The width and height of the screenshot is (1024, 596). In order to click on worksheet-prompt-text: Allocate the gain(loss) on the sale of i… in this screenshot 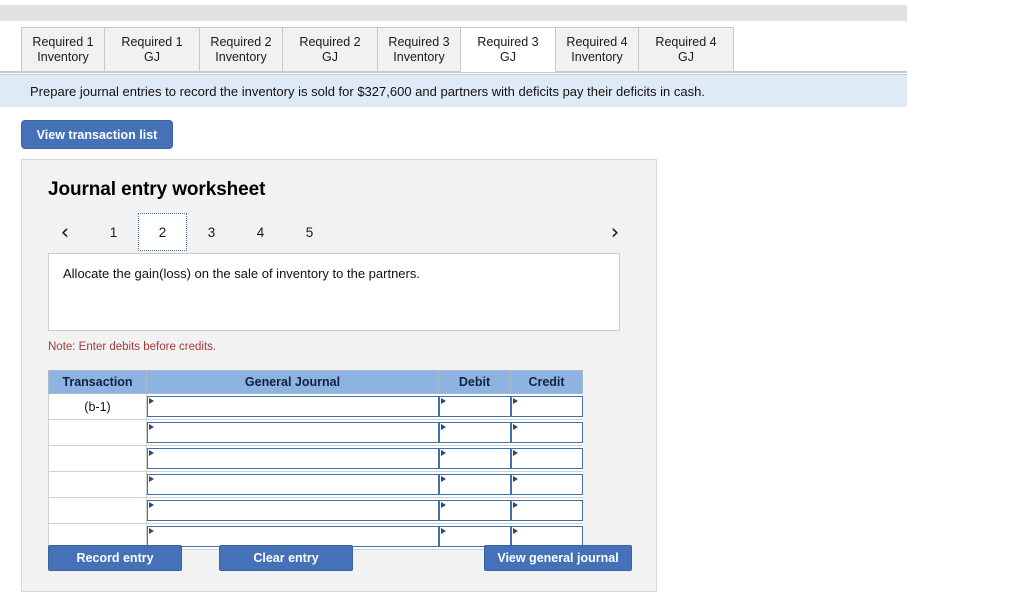, I will do `click(241, 273)`.